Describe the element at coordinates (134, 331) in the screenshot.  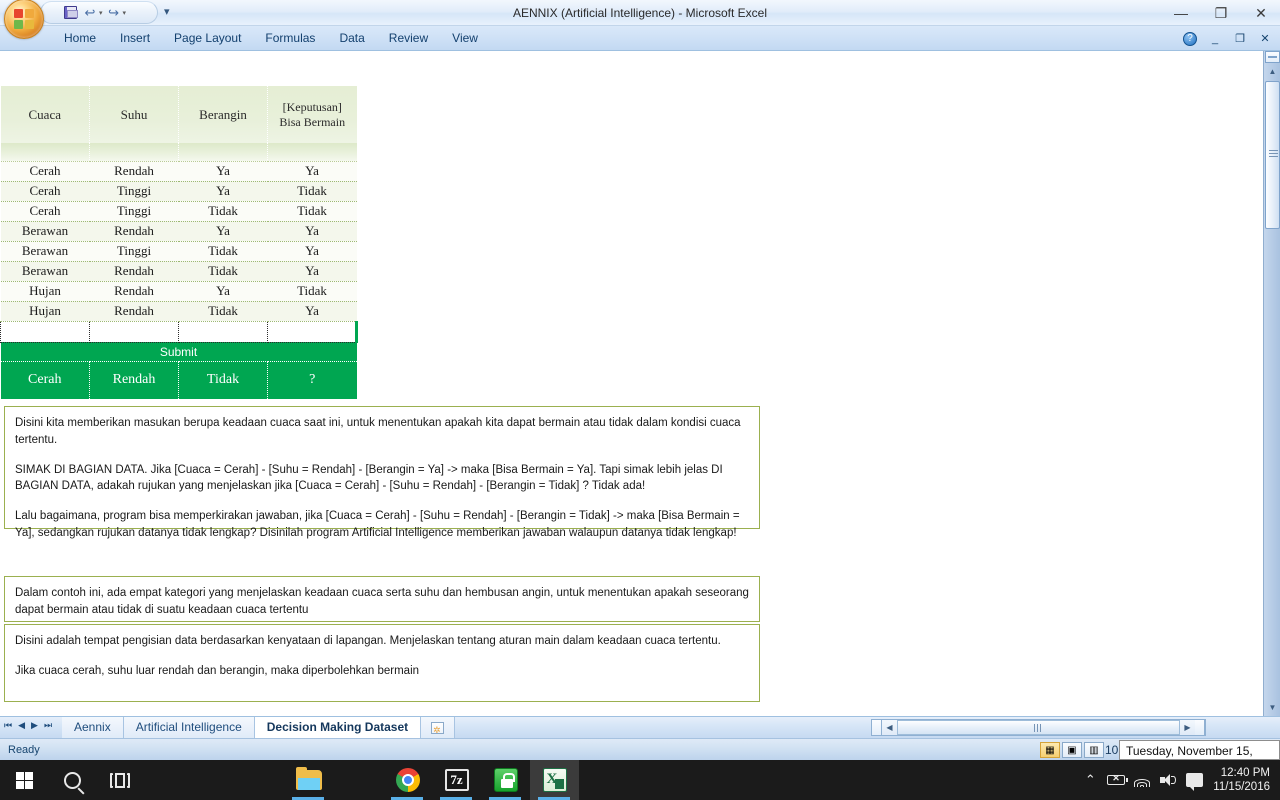
I see `input-suhu` at that location.